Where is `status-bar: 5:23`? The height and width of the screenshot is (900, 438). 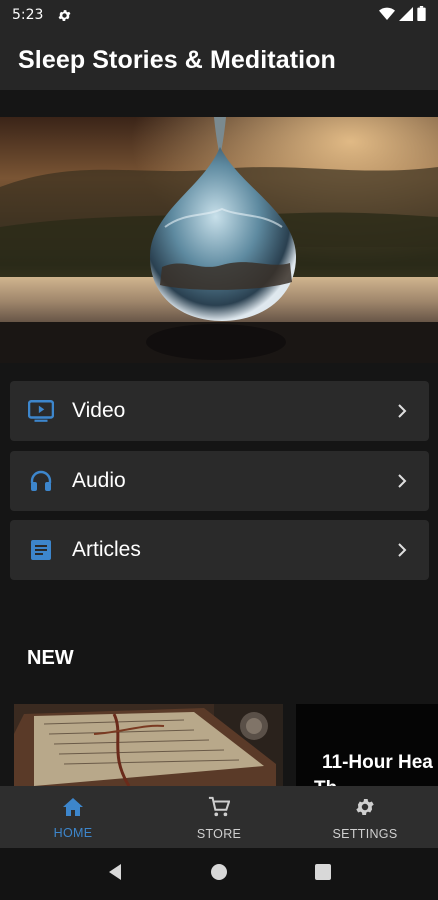 status-bar: 5:23 is located at coordinates (219, 15).